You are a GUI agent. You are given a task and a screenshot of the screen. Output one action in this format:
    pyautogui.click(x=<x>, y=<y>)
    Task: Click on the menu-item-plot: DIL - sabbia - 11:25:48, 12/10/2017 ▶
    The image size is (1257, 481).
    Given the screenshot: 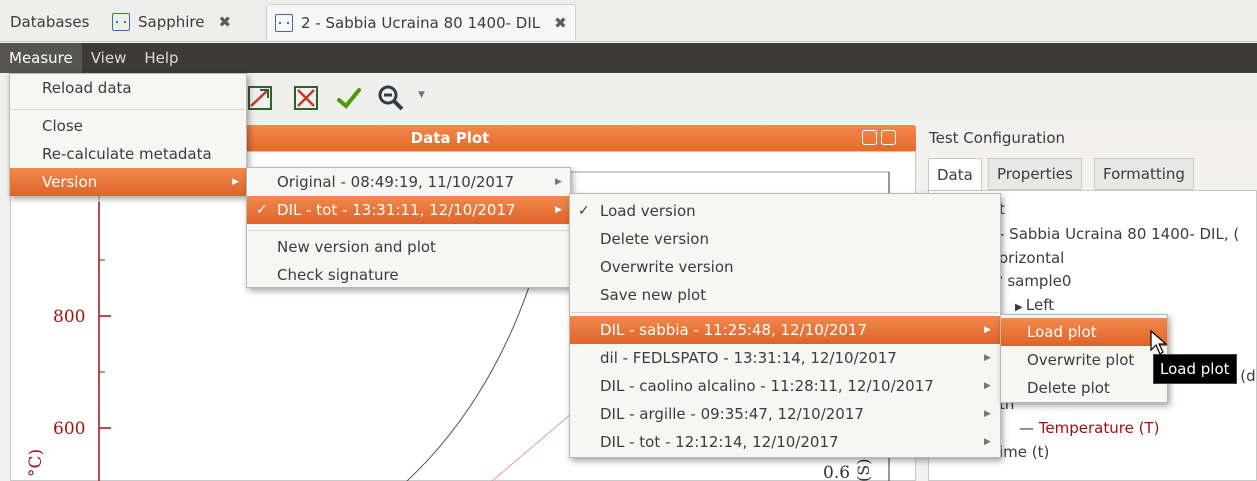 What is the action you would take?
    pyautogui.click(x=785, y=330)
    